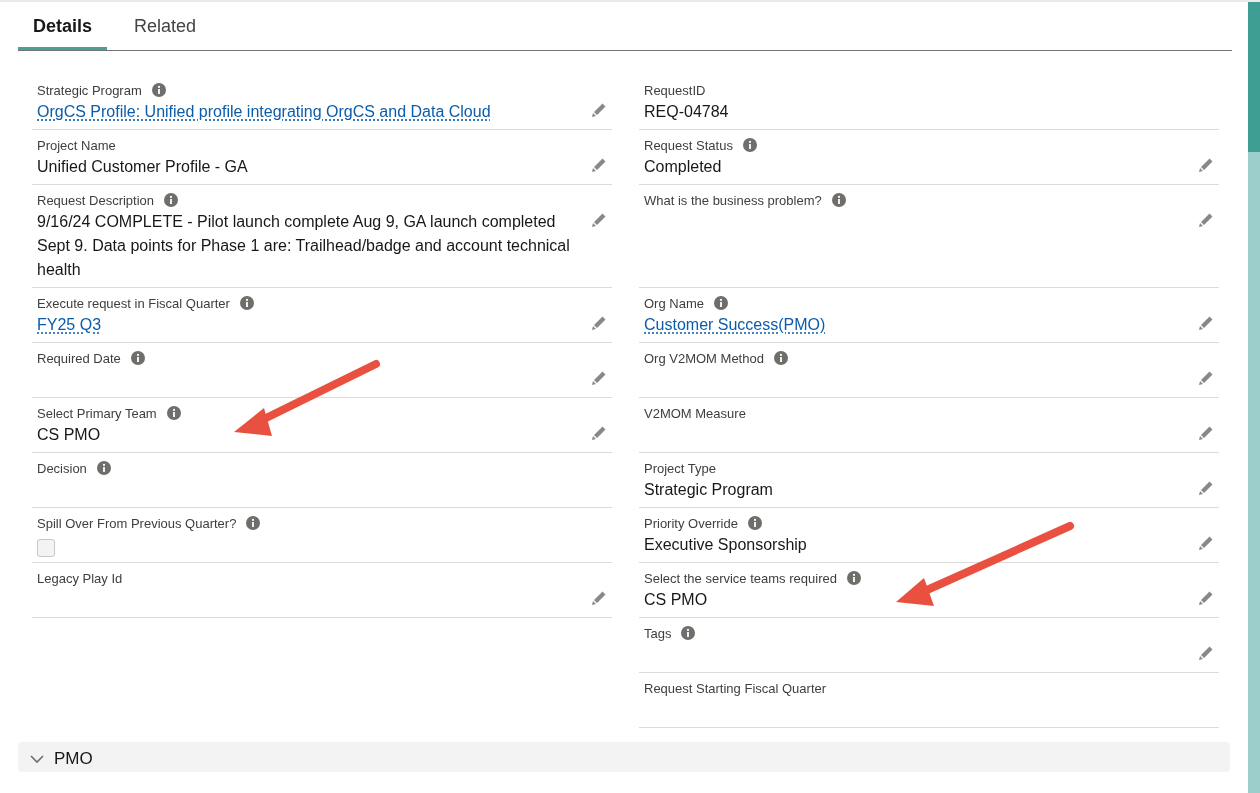  What do you see at coordinates (688, 145) in the screenshot?
I see `field-label: Request Status` at bounding box center [688, 145].